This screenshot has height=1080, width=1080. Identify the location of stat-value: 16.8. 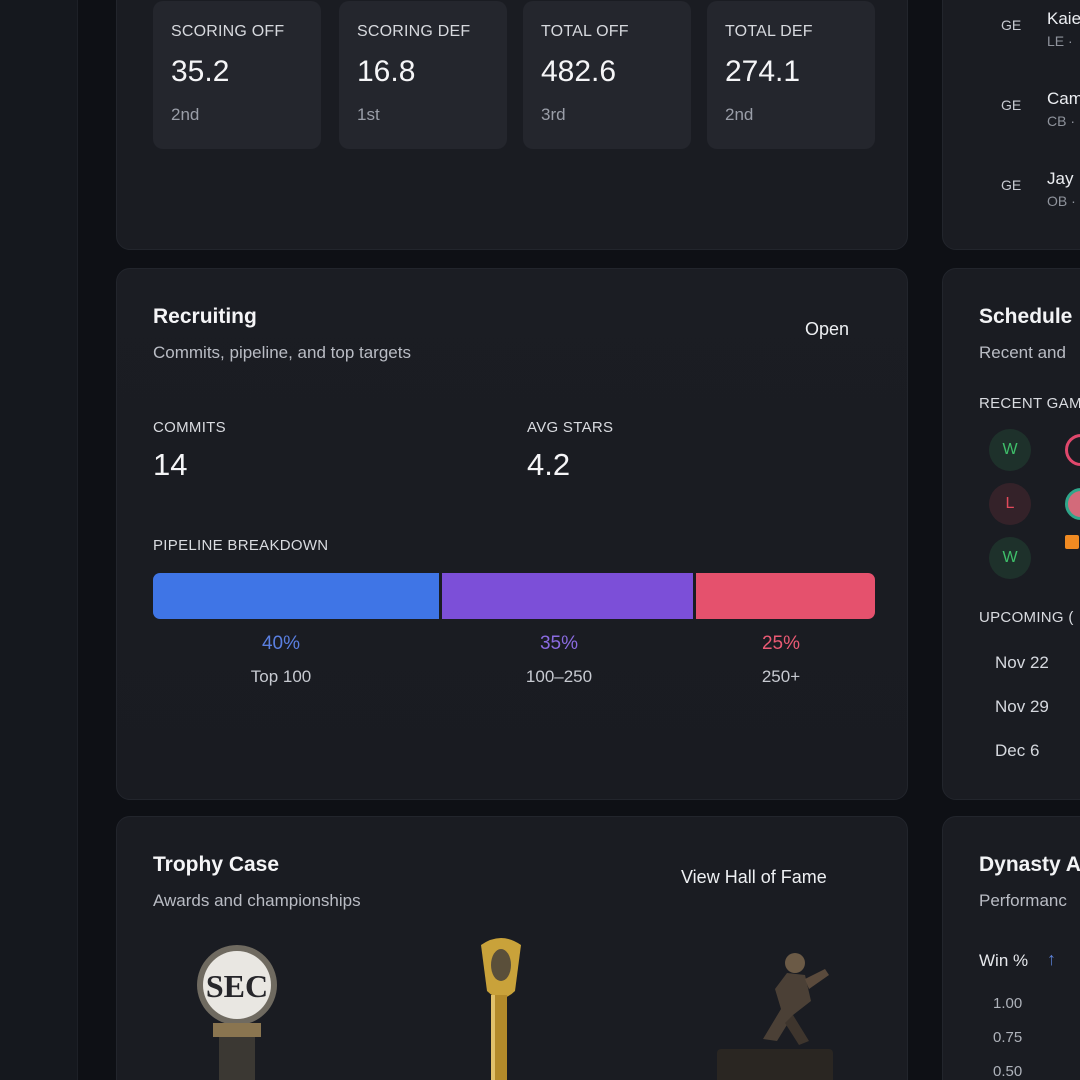
(386, 71).